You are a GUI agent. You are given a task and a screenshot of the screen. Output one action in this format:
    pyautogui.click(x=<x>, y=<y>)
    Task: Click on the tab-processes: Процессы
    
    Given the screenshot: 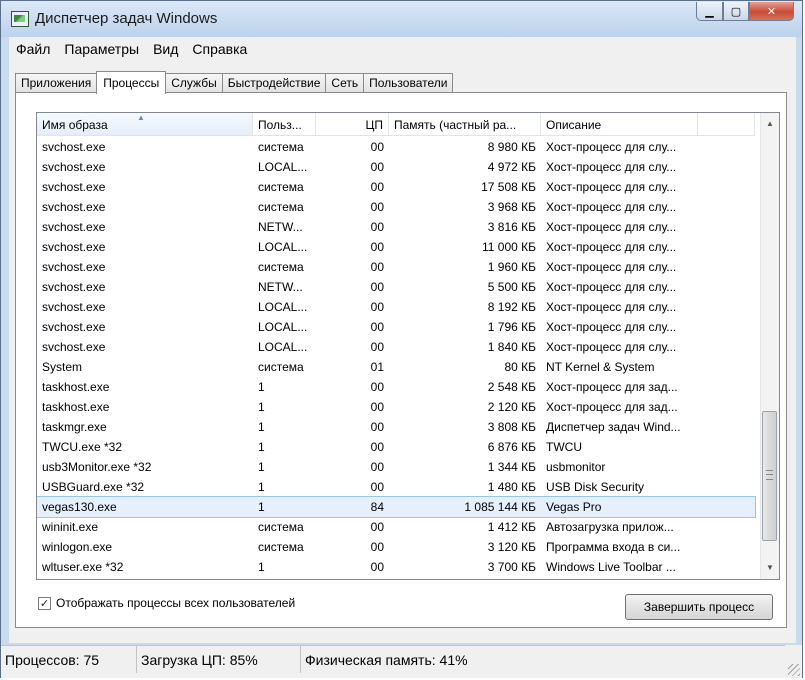 What is the action you would take?
    pyautogui.click(x=131, y=82)
    